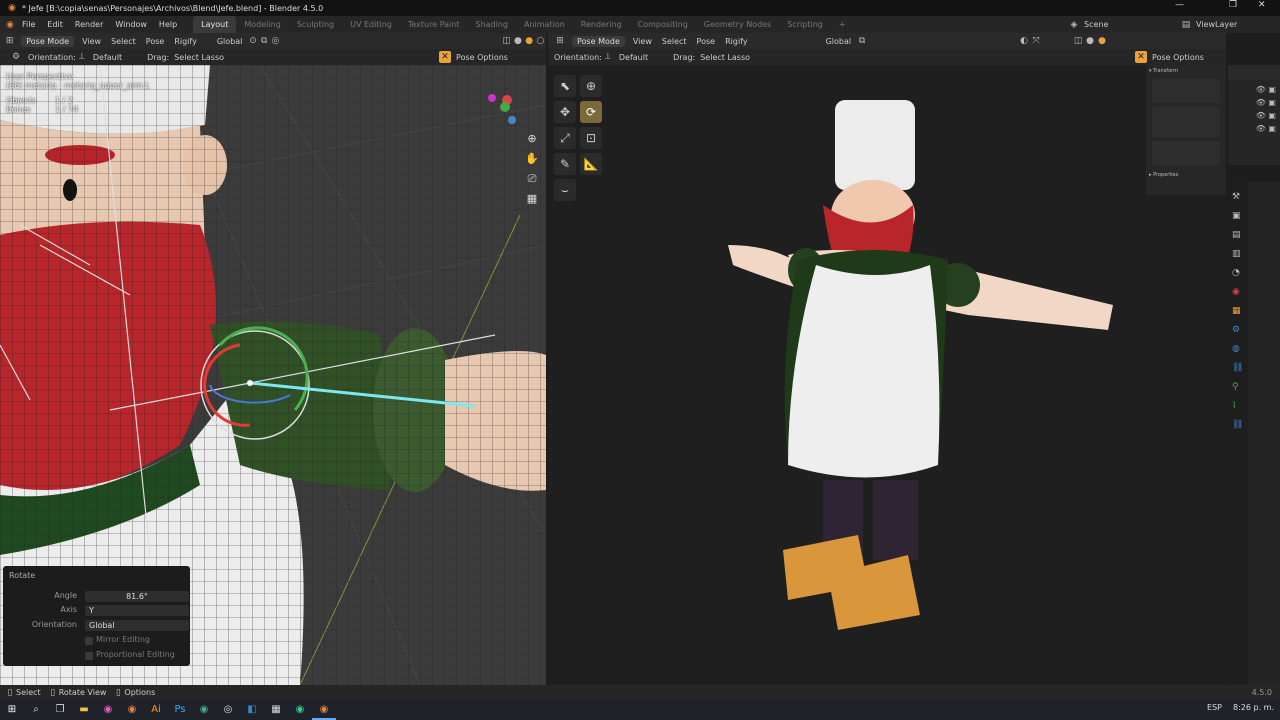  What do you see at coordinates (1036, 41) in the screenshot?
I see `gizmo-icon: ⤧` at bounding box center [1036, 41].